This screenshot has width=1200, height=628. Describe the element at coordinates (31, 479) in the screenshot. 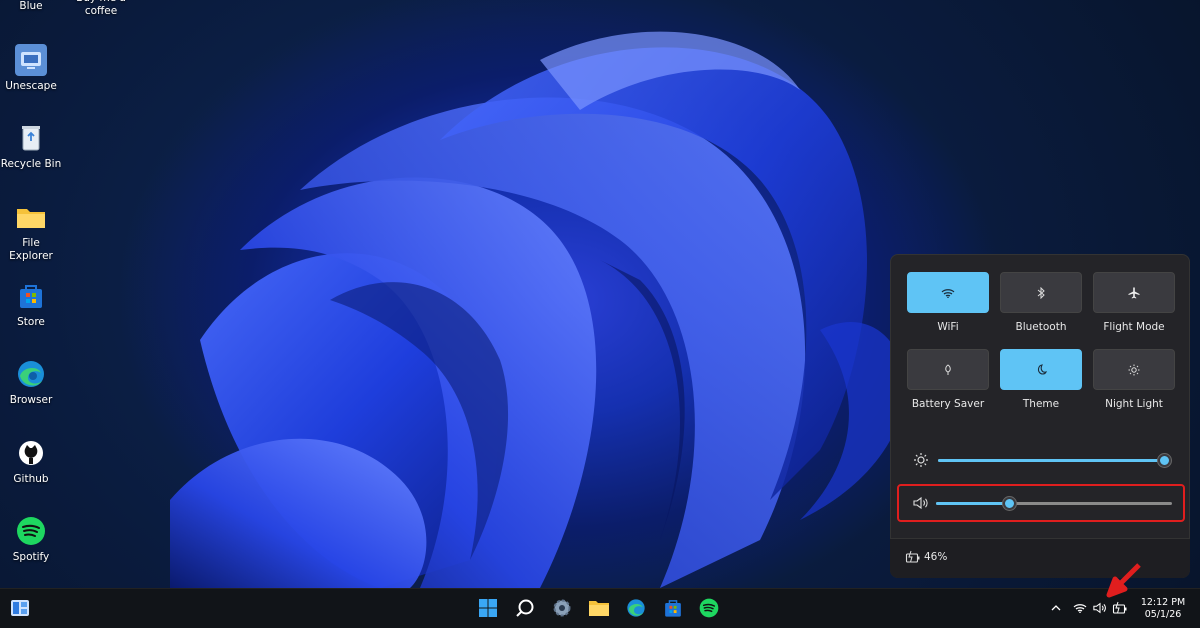

I see `desktop-icon-label: Github` at that location.